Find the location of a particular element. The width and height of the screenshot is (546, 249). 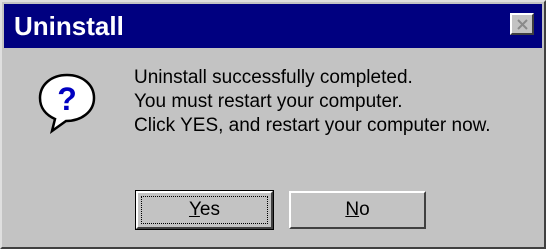

close-icon is located at coordinates (522, 24).